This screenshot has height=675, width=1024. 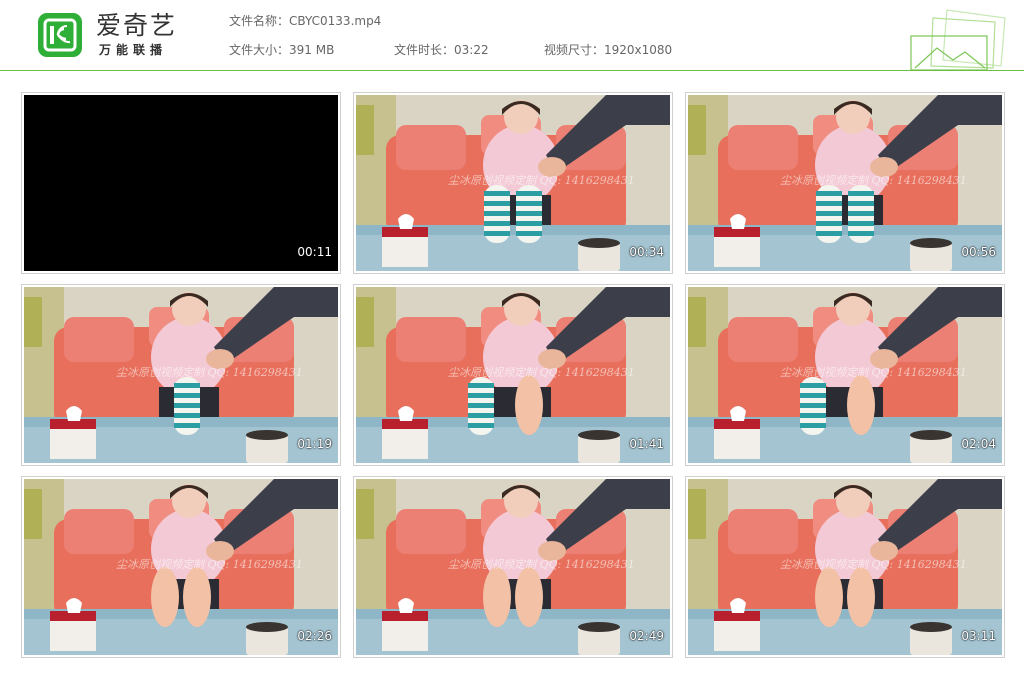 I want to click on image-frames-decoration-icon, so click(x=958, y=39).